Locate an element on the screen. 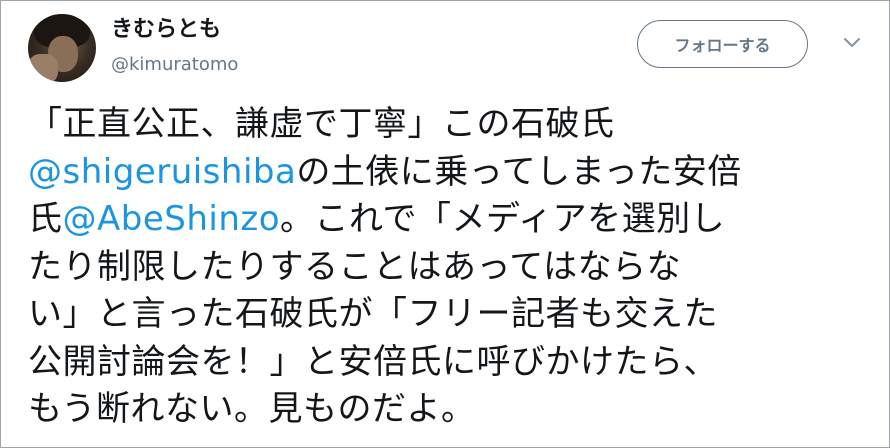  tweet-line: もう断れない。見ものだよ。 is located at coordinates (252, 409).